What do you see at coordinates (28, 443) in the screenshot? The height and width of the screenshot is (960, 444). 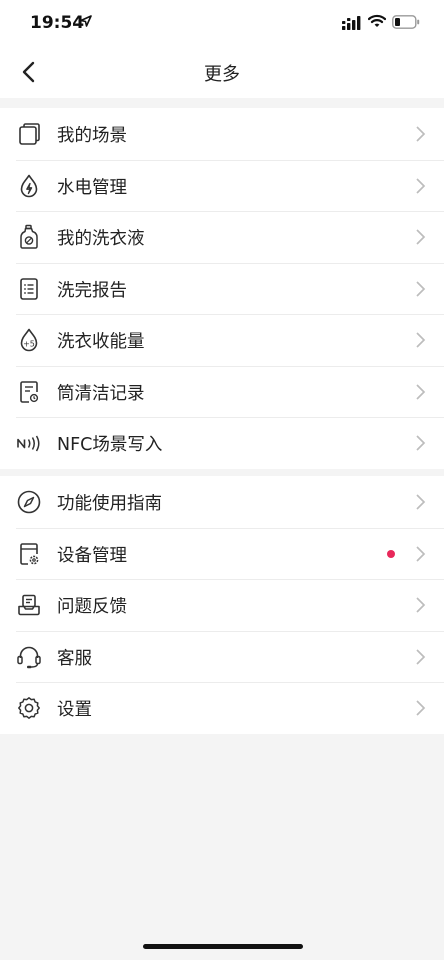 I see `nfc-icon` at bounding box center [28, 443].